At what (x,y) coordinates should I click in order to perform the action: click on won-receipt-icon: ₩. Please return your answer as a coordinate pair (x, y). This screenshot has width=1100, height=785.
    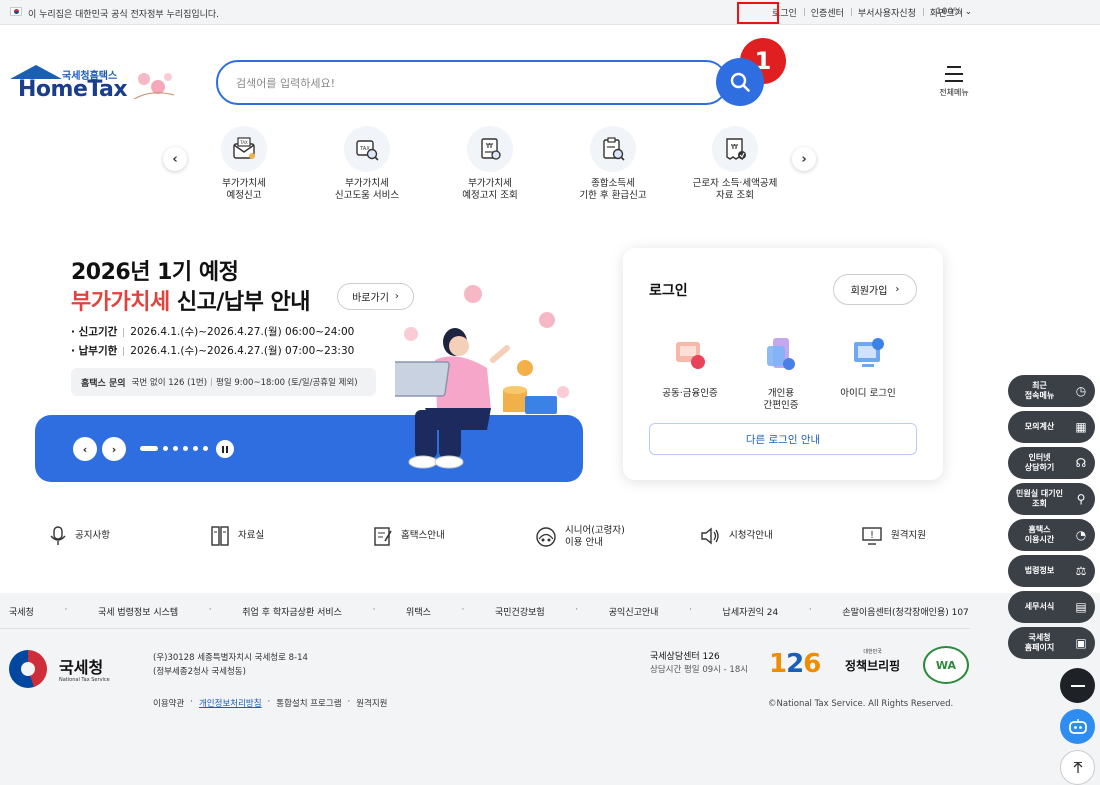
    Looking at the image, I should click on (735, 149).